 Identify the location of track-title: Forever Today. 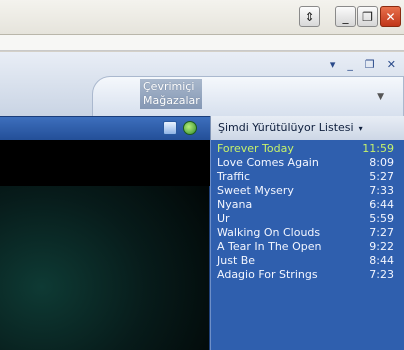
(255, 148).